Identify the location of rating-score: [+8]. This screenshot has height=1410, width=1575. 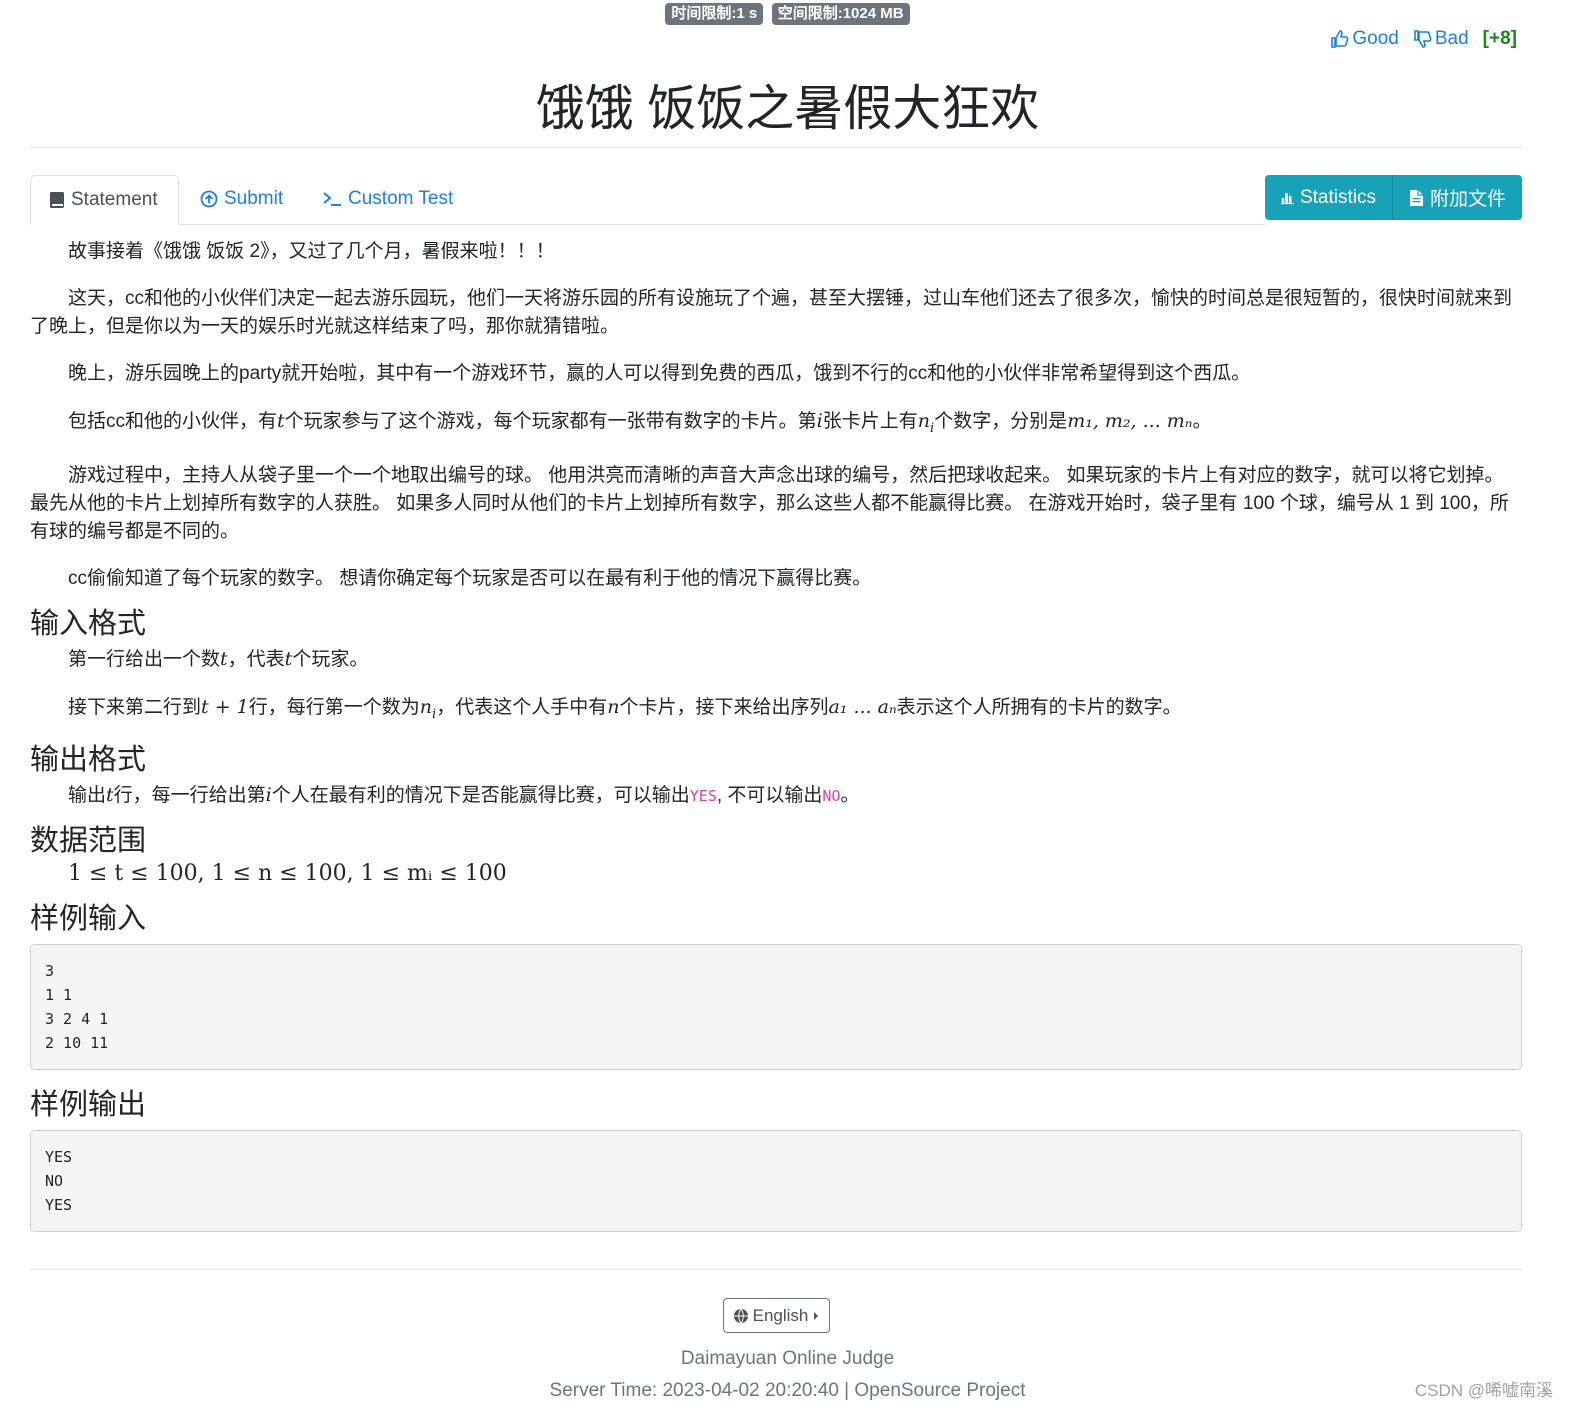
(1499, 38).